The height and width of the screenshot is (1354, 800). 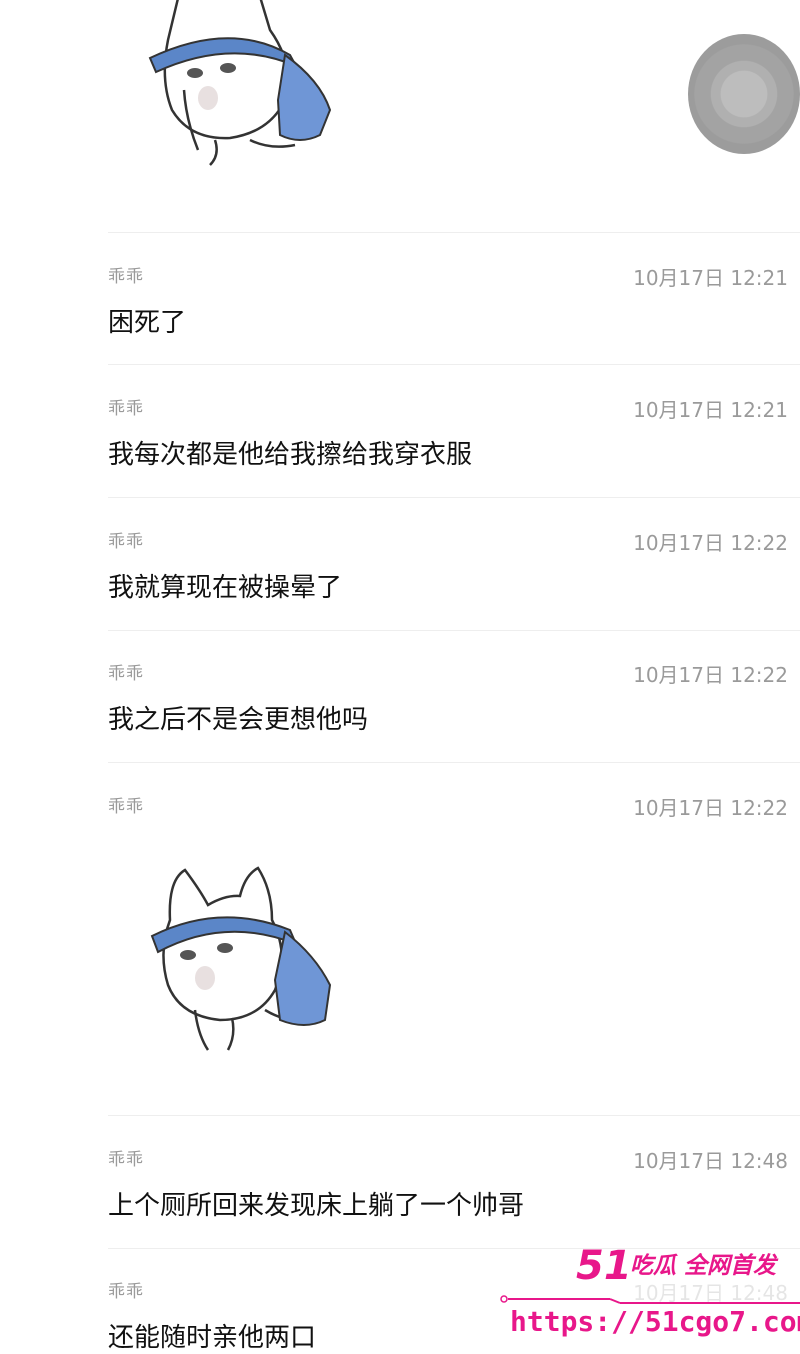 I want to click on cat-sticker-top, so click(x=235, y=85).